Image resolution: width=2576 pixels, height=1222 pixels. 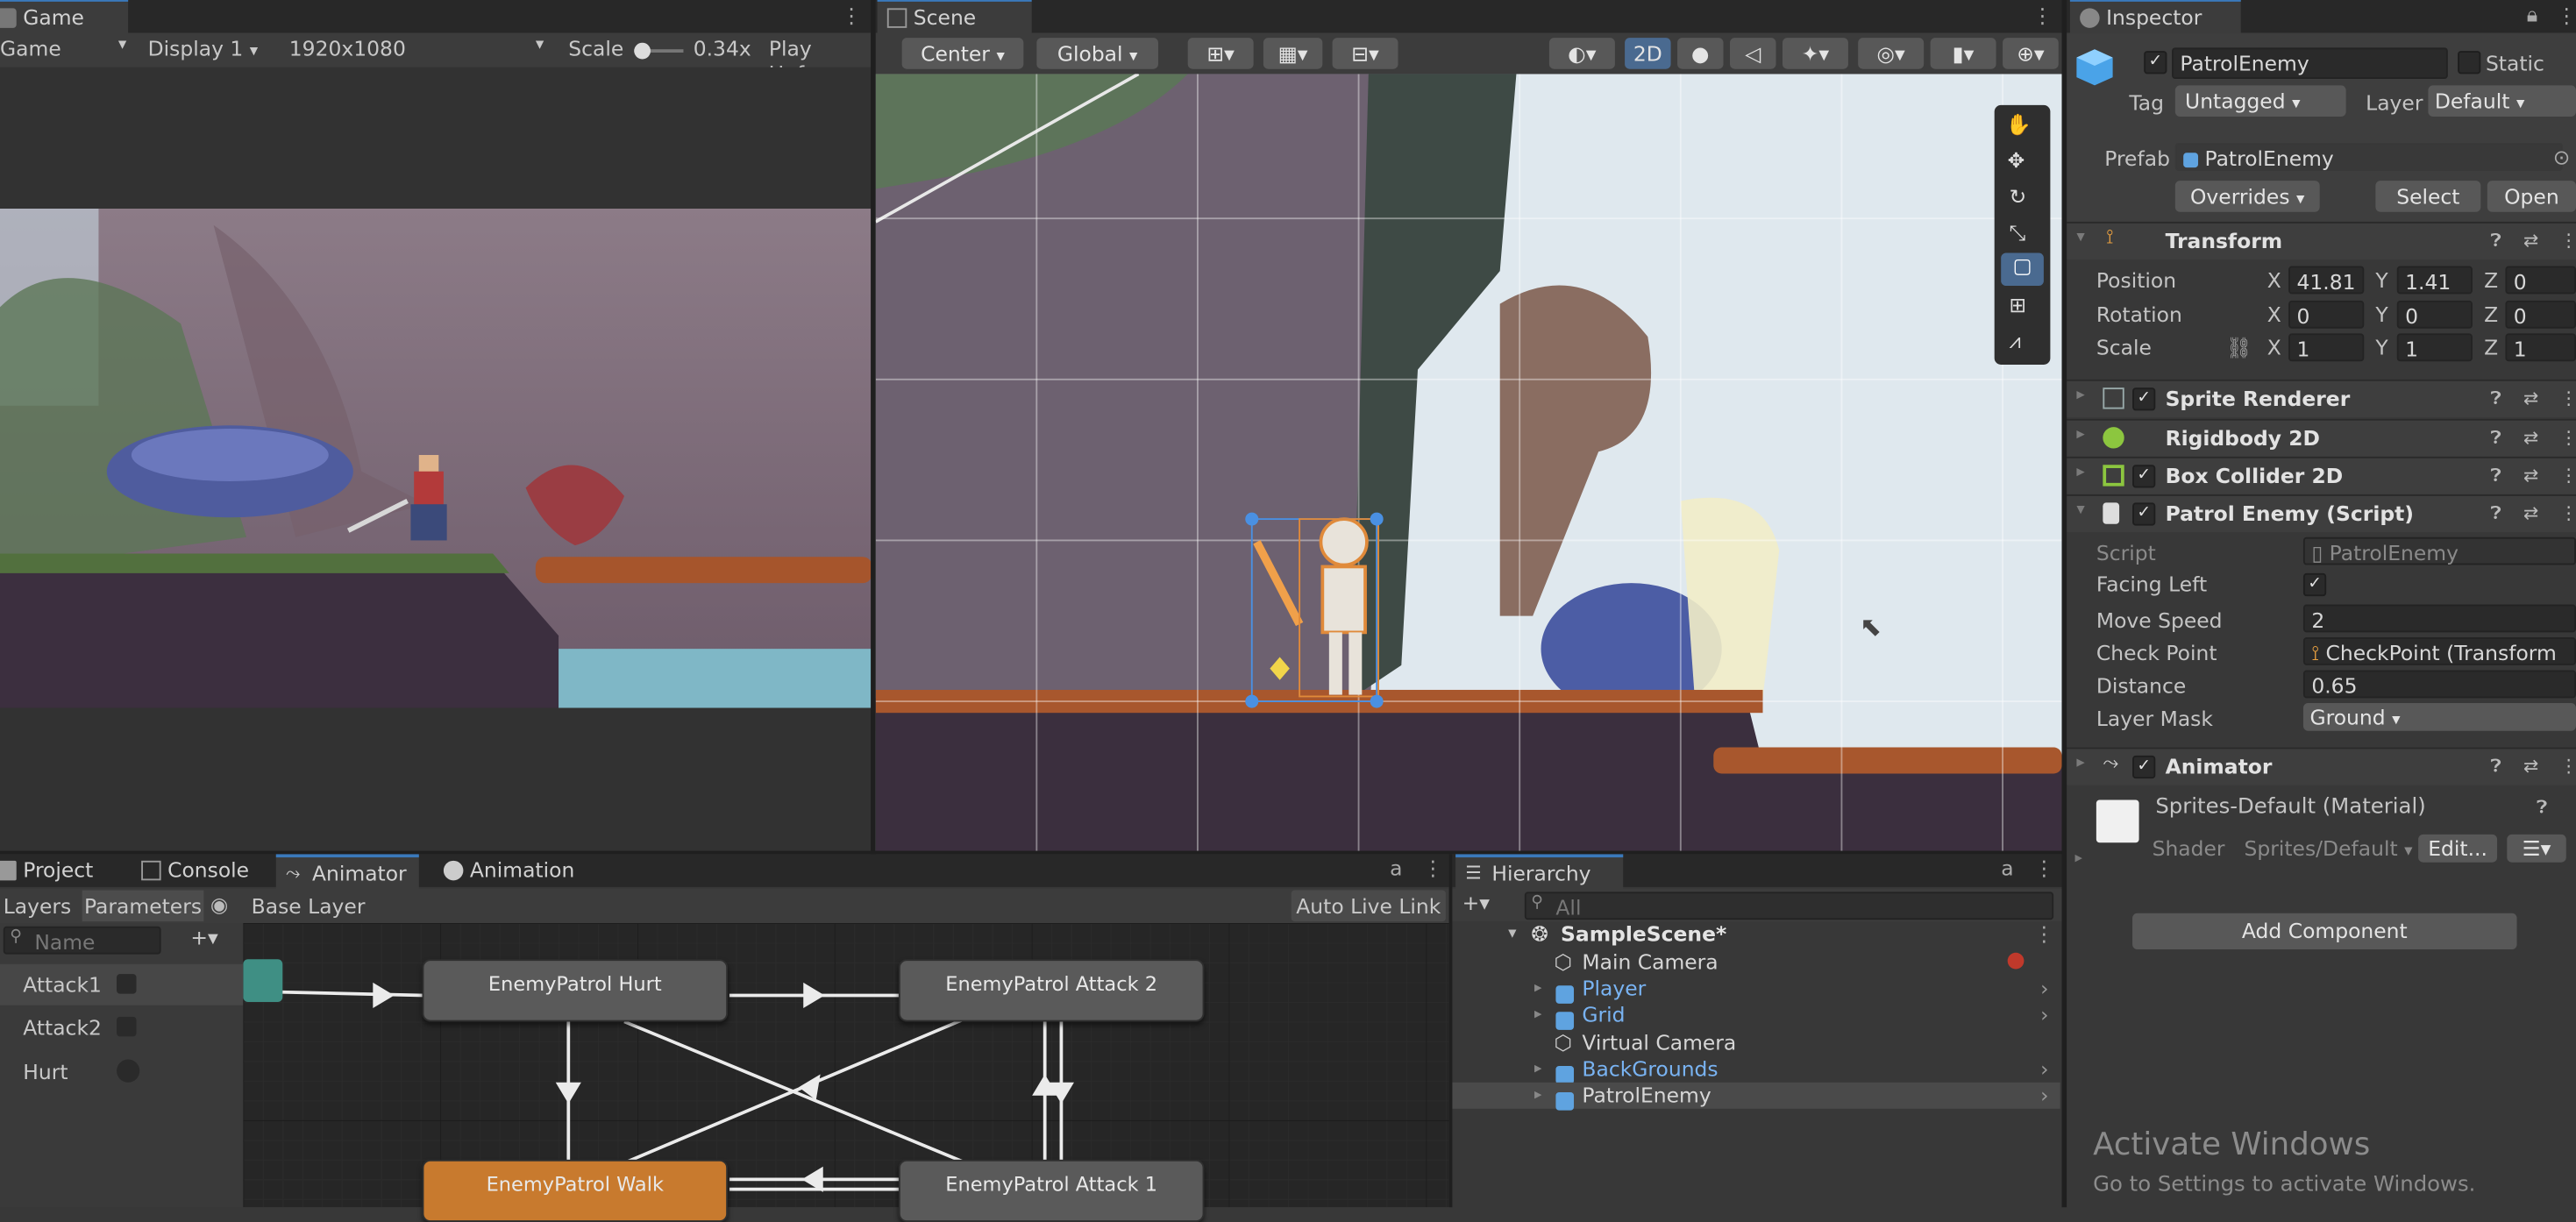 What do you see at coordinates (2031, 53) in the screenshot?
I see `gizmos-icon: ⊕▾` at bounding box center [2031, 53].